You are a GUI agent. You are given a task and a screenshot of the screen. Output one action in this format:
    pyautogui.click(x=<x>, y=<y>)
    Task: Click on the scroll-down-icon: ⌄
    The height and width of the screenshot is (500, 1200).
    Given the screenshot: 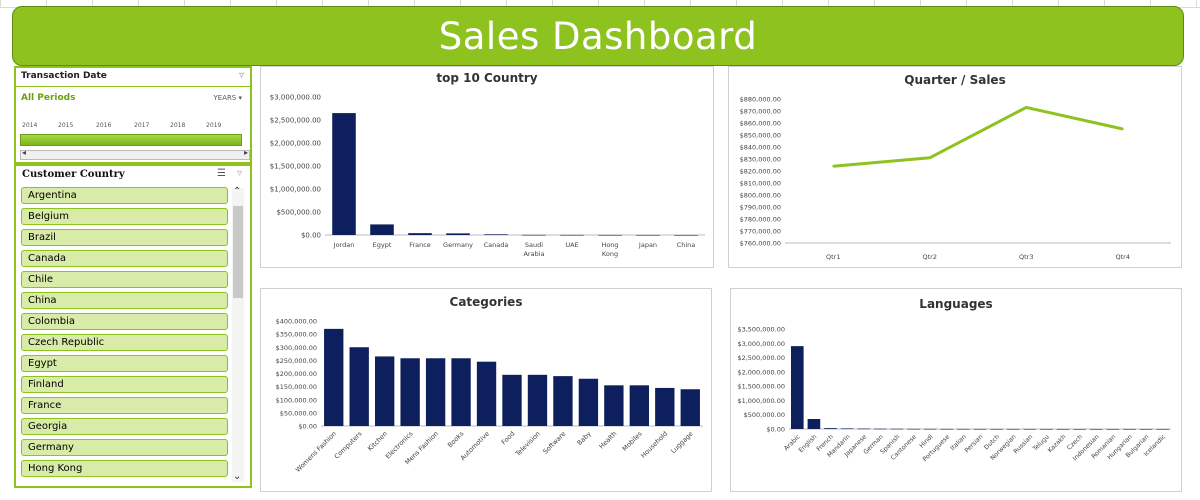 What is the action you would take?
    pyautogui.click(x=237, y=476)
    